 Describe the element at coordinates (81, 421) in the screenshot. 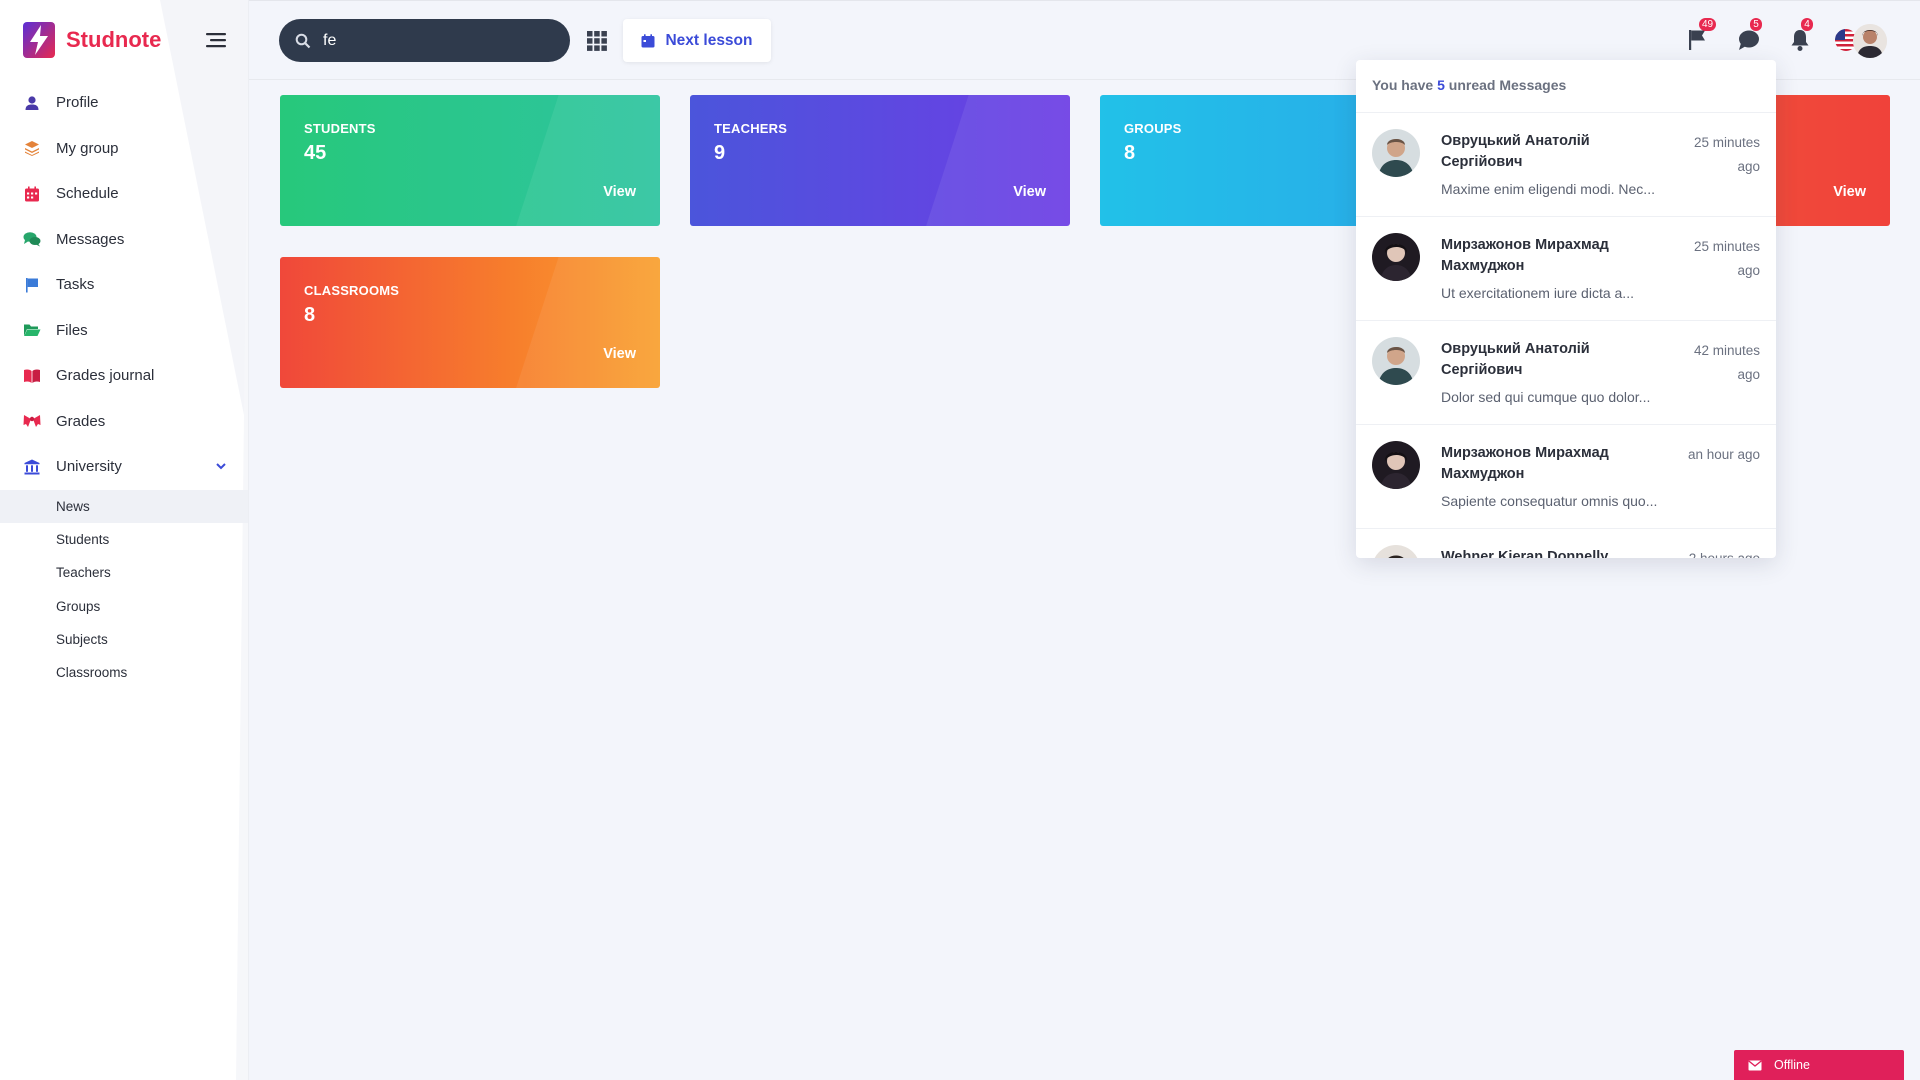

I see `sidebar-item-label: Grades` at that location.